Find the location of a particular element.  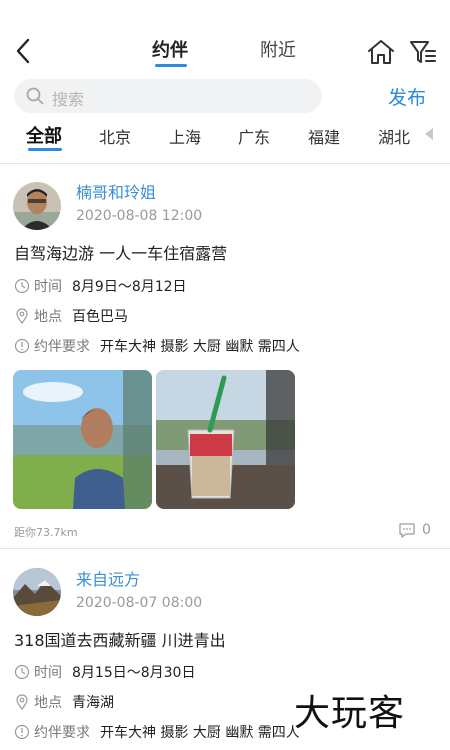

region-tab-bar: 全部 北京 上海 广东 福建 湖北 is located at coordinates (225, 140).